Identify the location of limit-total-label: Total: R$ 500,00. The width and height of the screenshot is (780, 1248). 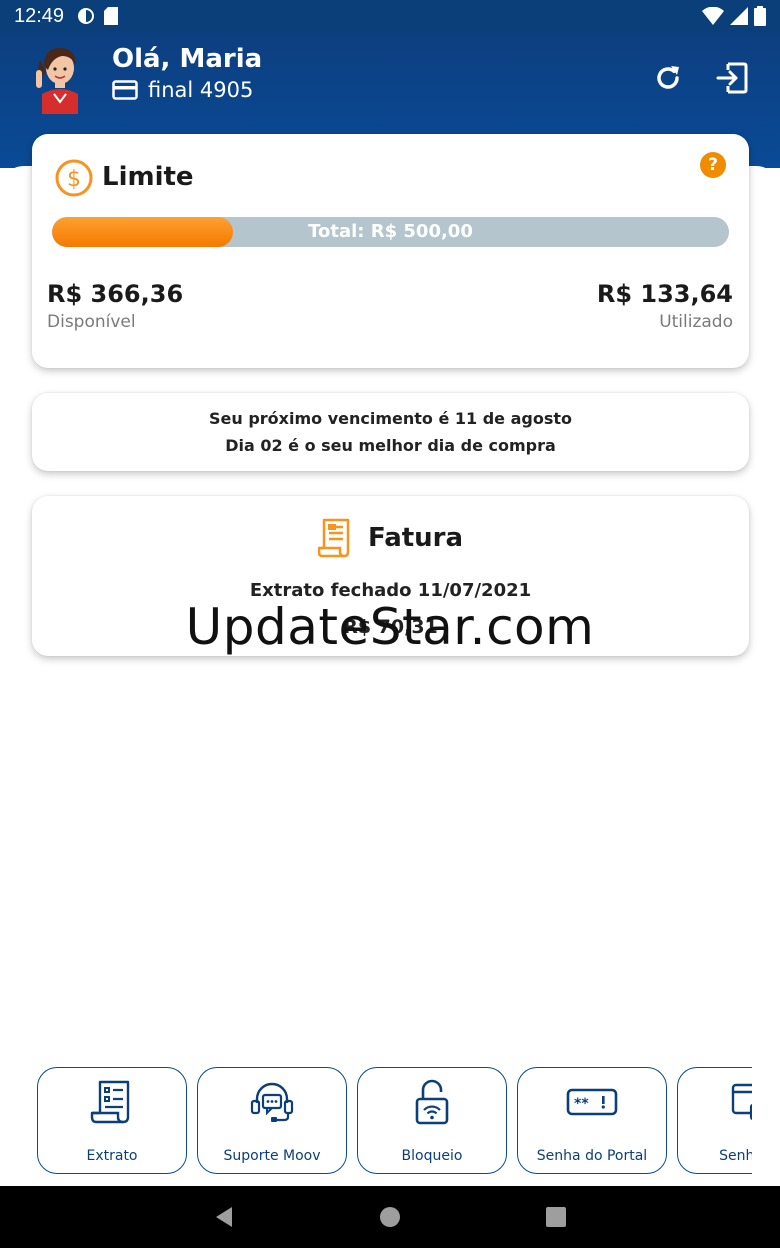
(390, 231).